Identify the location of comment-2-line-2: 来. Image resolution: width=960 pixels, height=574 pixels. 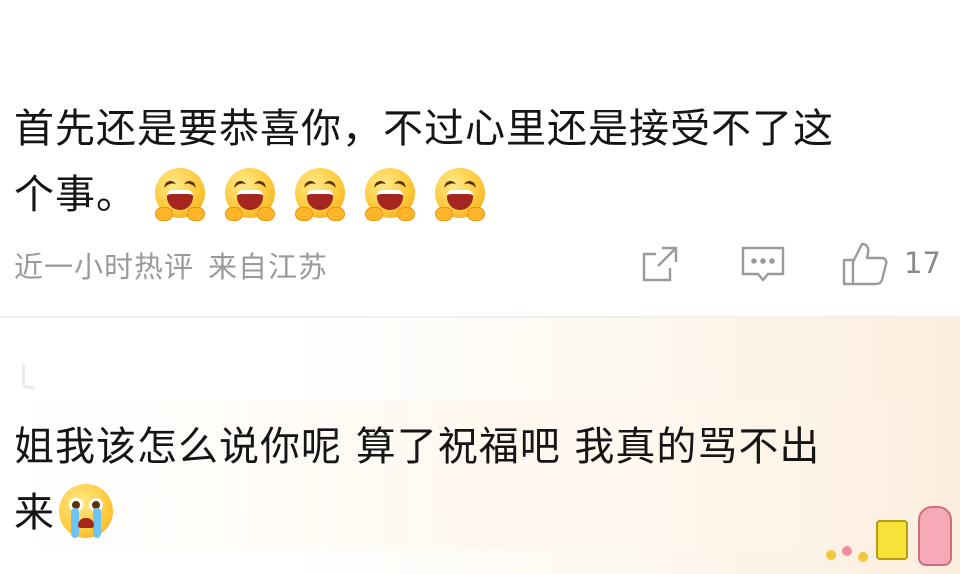
(474, 513).